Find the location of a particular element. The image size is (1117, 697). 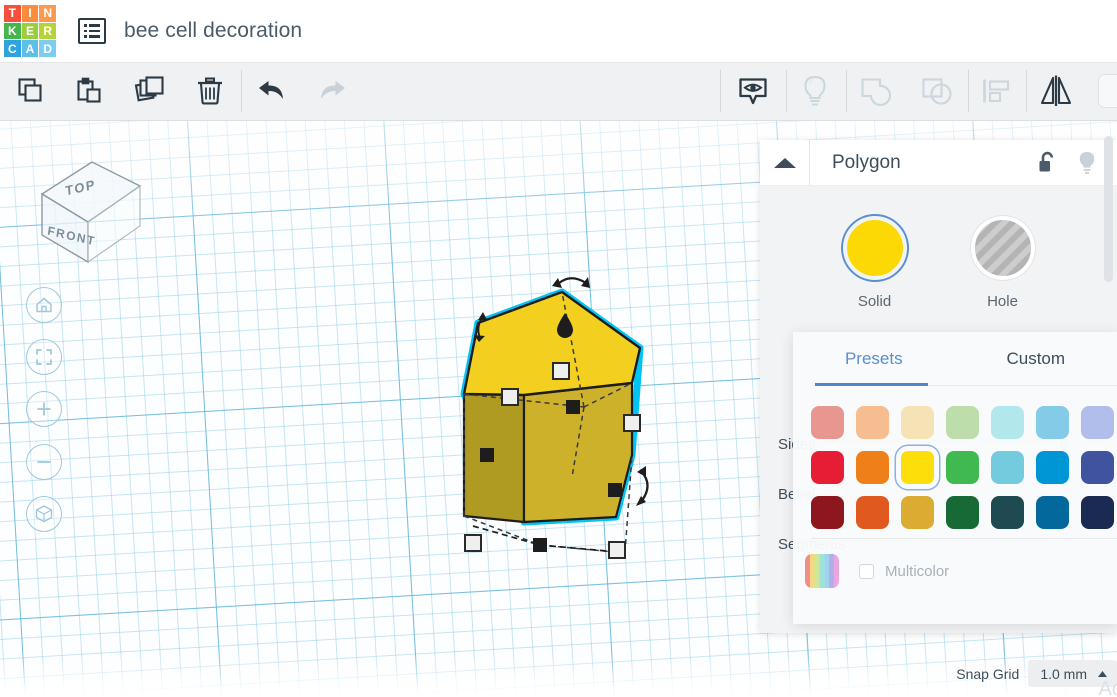

color-swatch-grid is located at coordinates (961, 467).